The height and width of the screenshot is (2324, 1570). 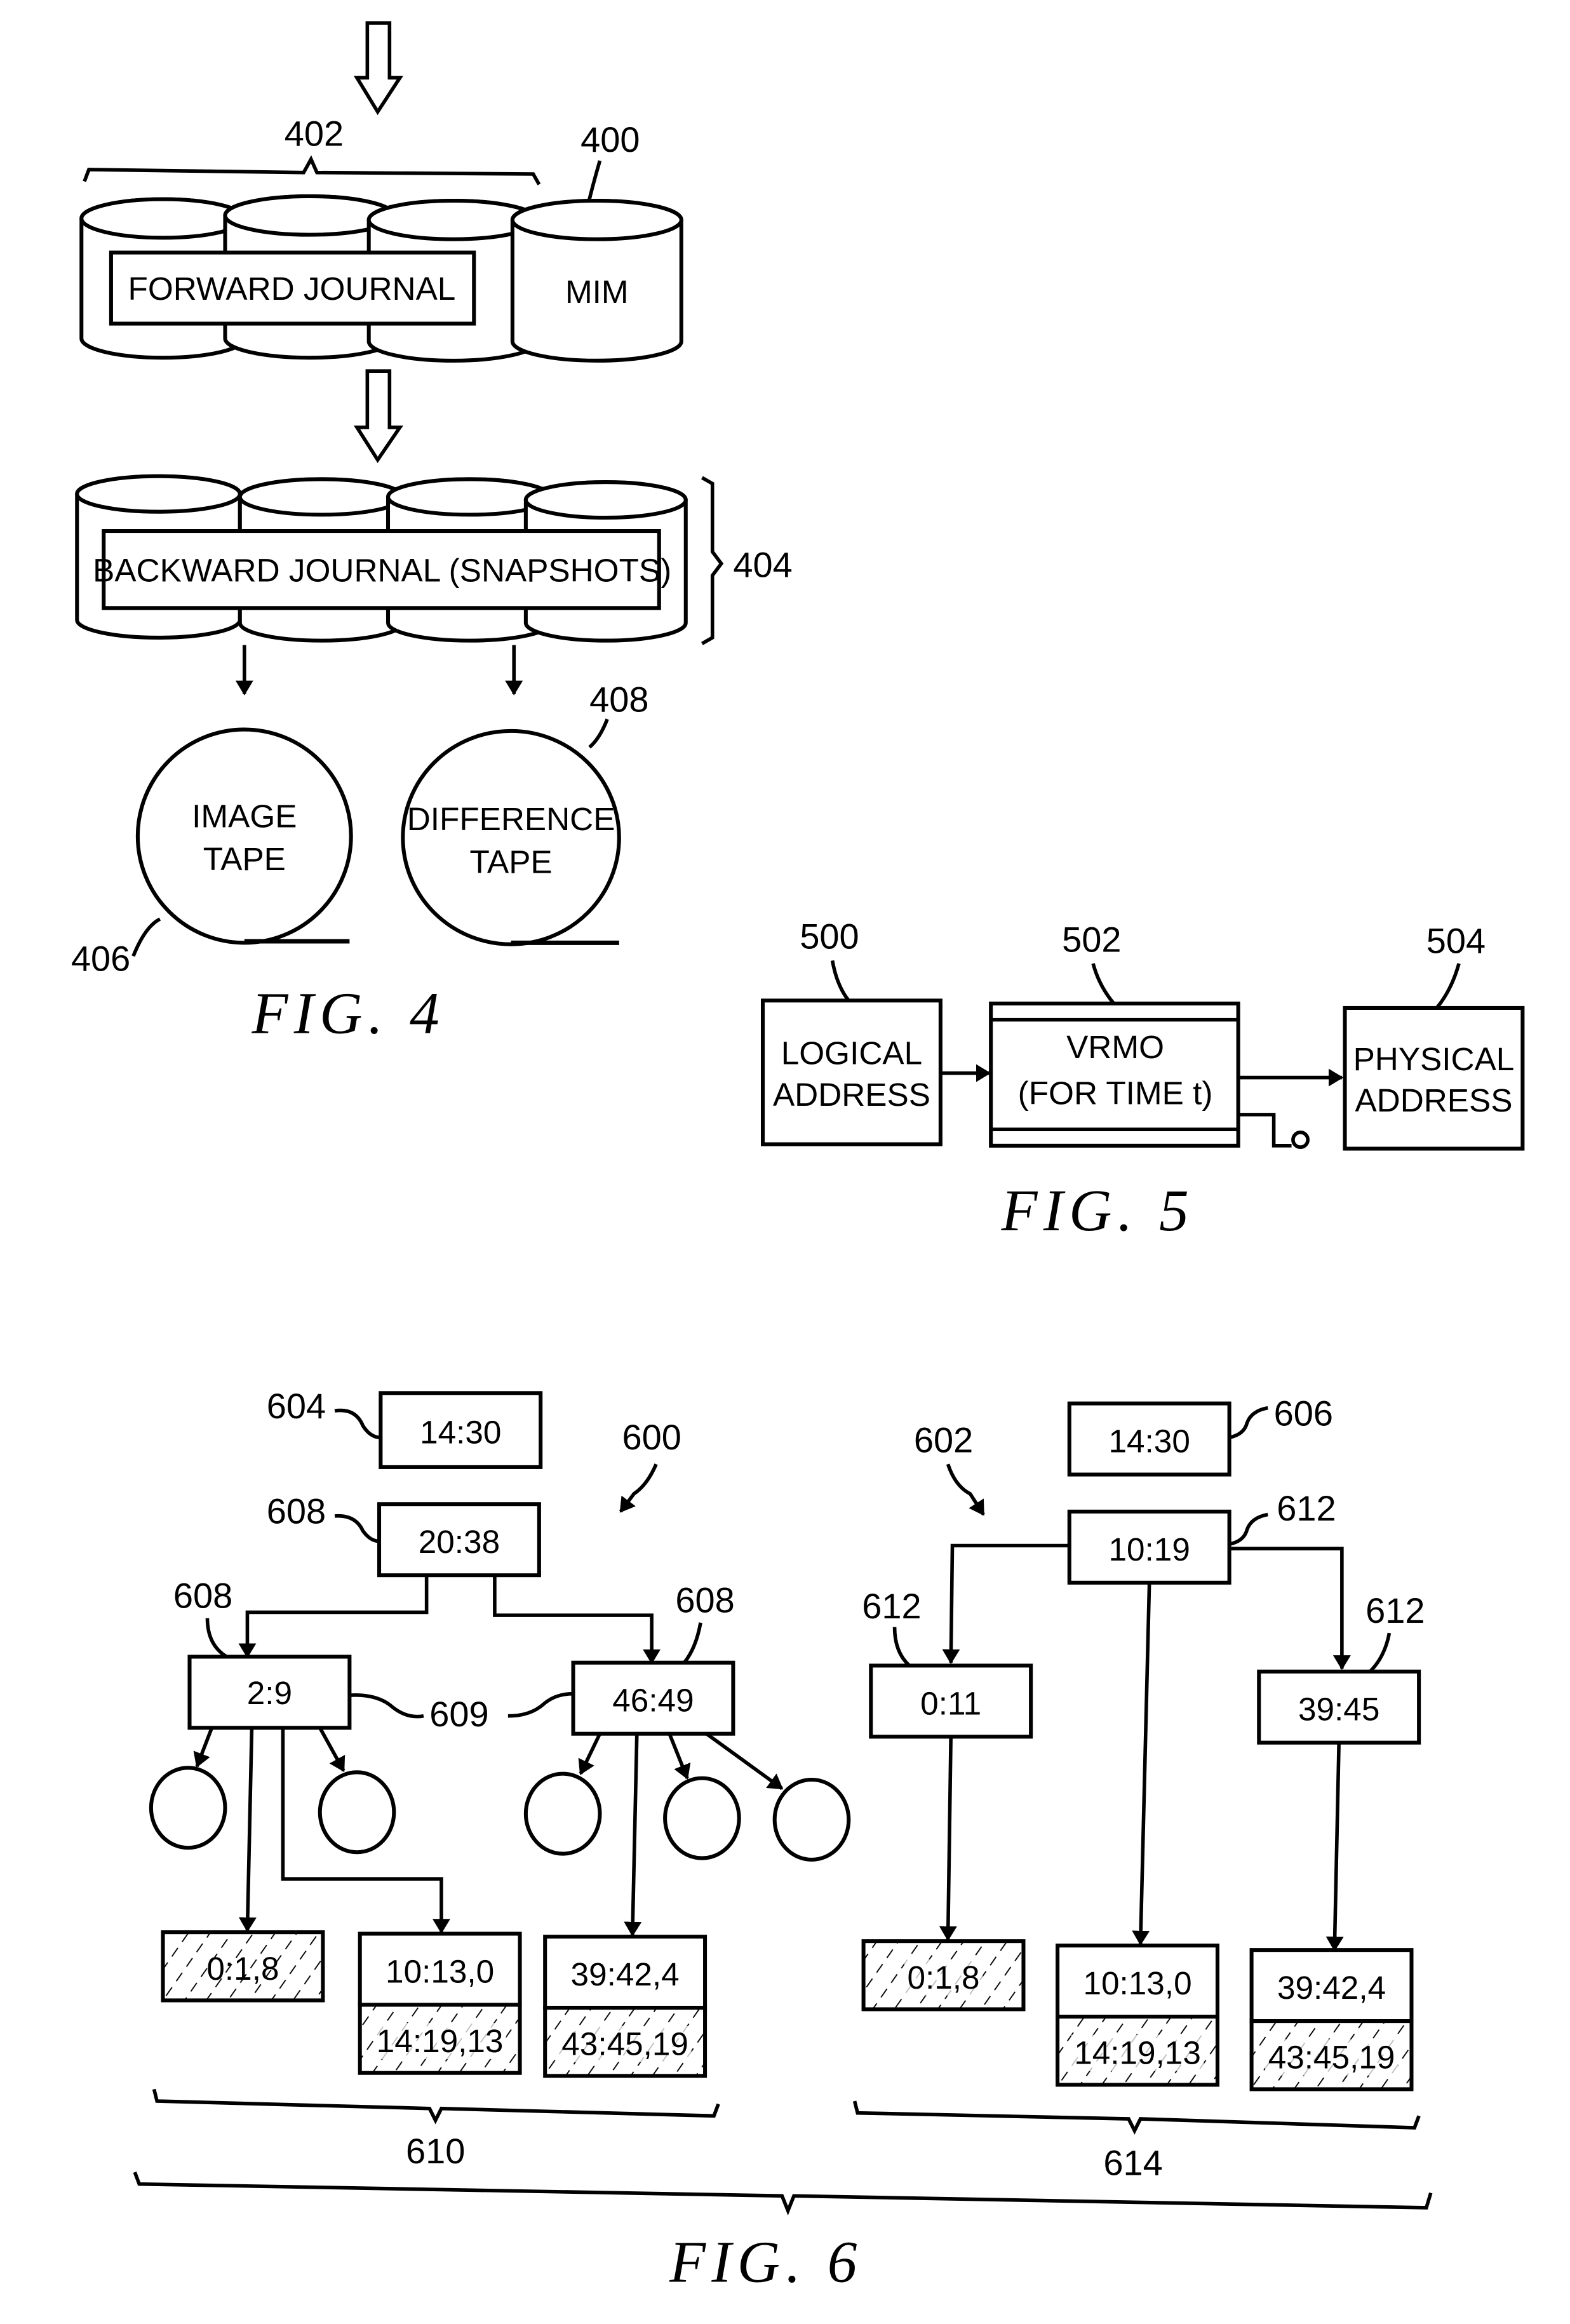 What do you see at coordinates (692, 1643) in the screenshot?
I see `leader-608-right` at bounding box center [692, 1643].